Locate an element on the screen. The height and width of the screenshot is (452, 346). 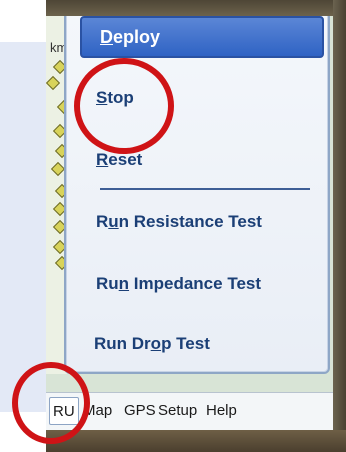
menu-item-label: Run Resistance Test is located at coordinates (179, 221).